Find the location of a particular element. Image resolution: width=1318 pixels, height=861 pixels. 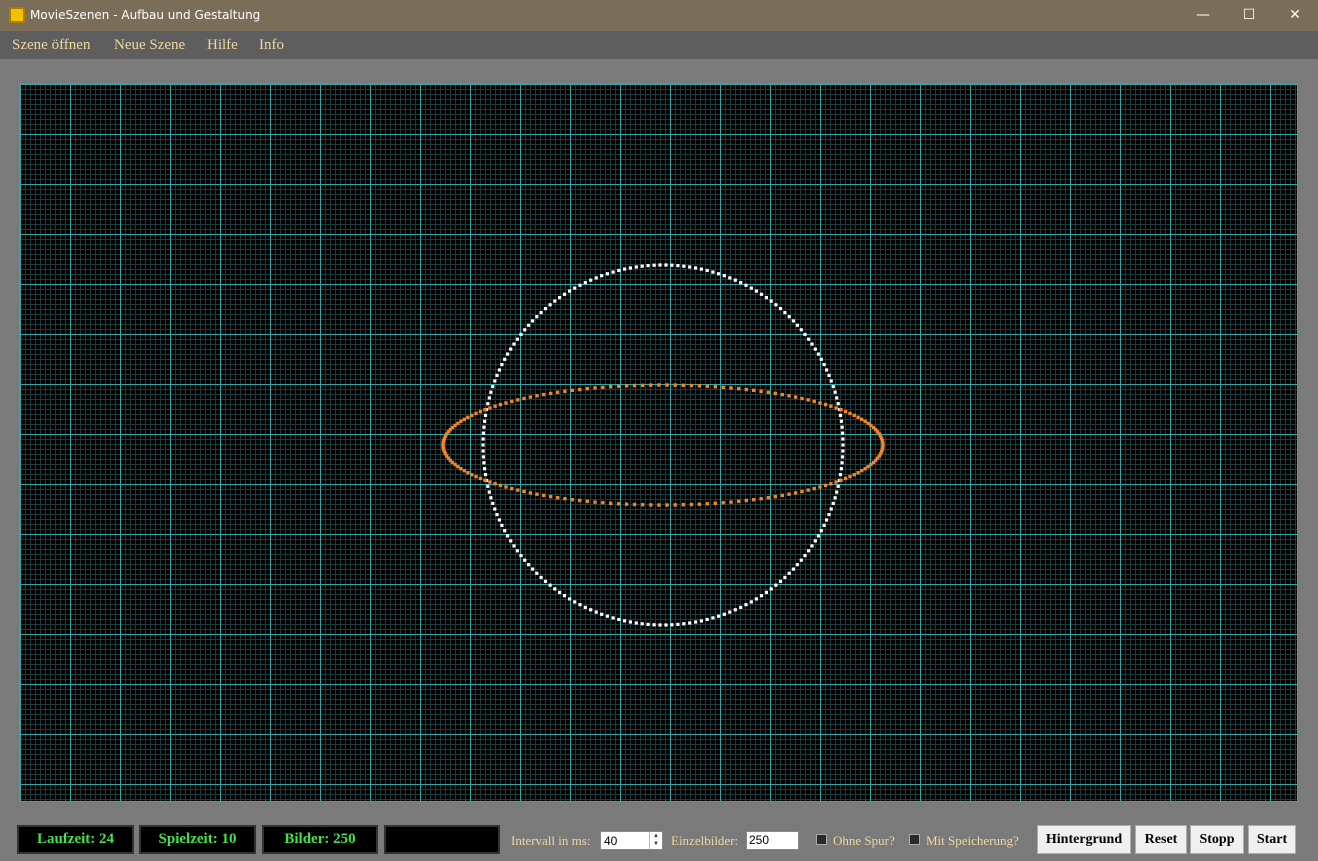

menu-neue-szene: Neue Szene is located at coordinates (149, 45).